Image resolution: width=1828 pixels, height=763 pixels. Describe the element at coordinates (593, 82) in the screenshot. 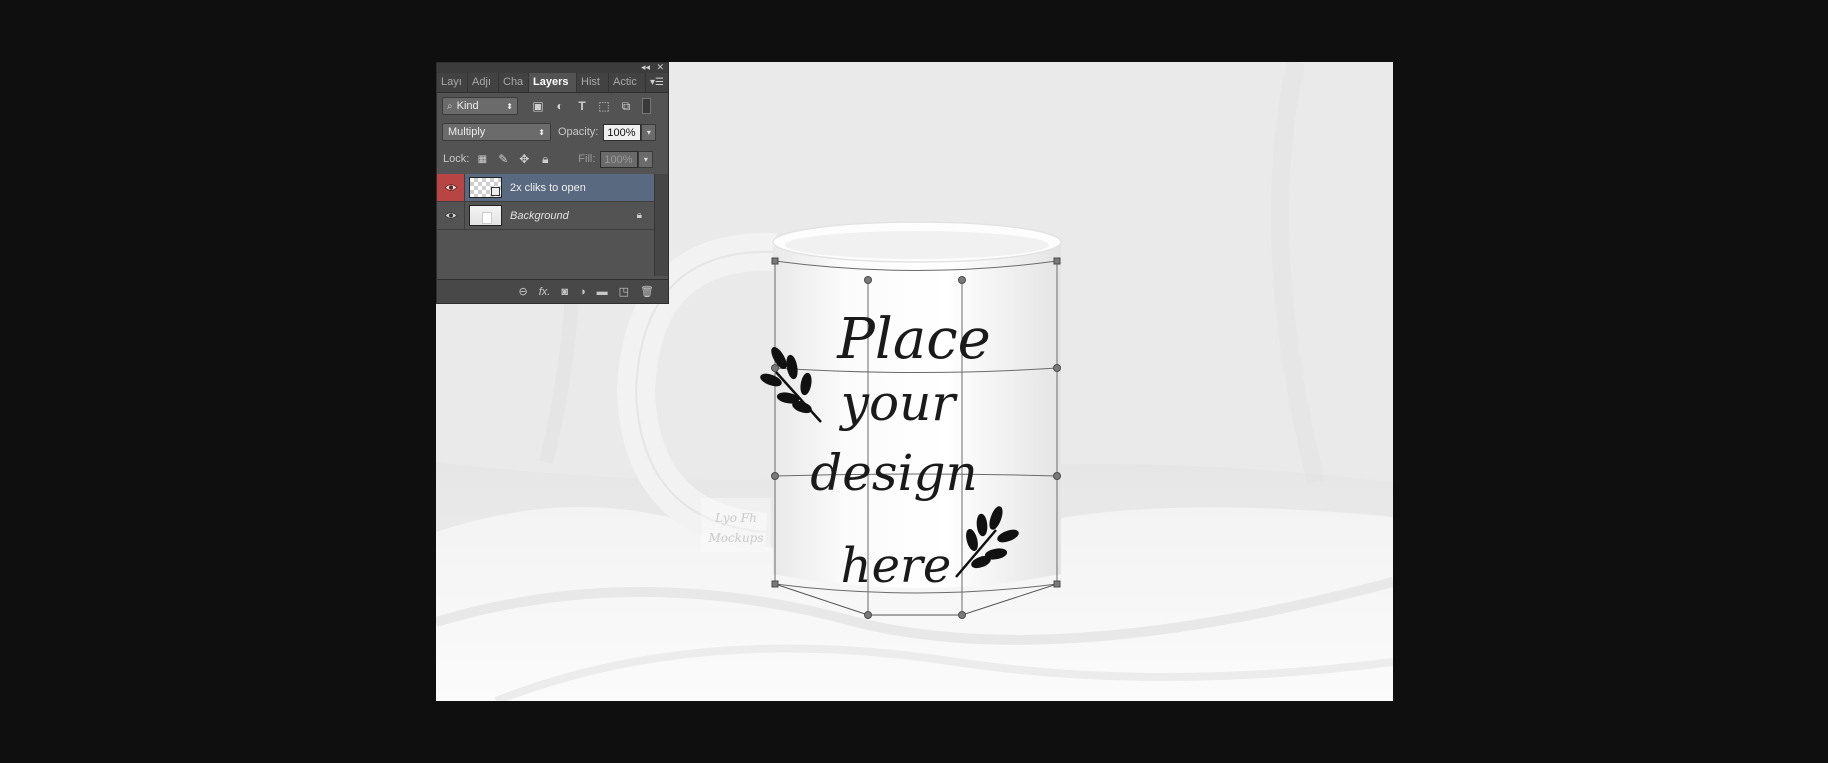

I see `tab-history: Hist` at that location.